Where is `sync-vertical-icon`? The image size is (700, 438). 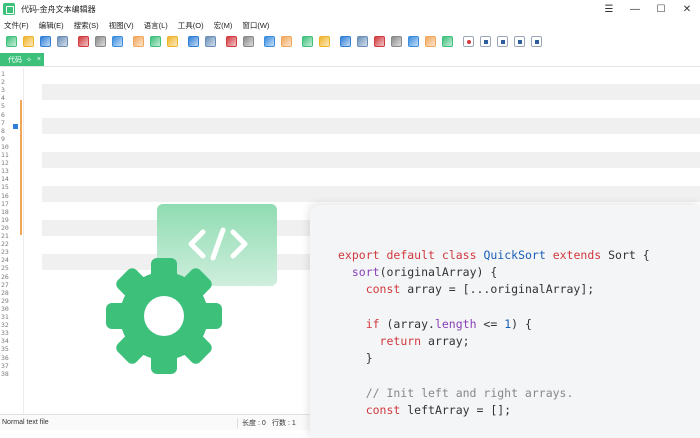
sync-vertical-icon is located at coordinates (307, 41).